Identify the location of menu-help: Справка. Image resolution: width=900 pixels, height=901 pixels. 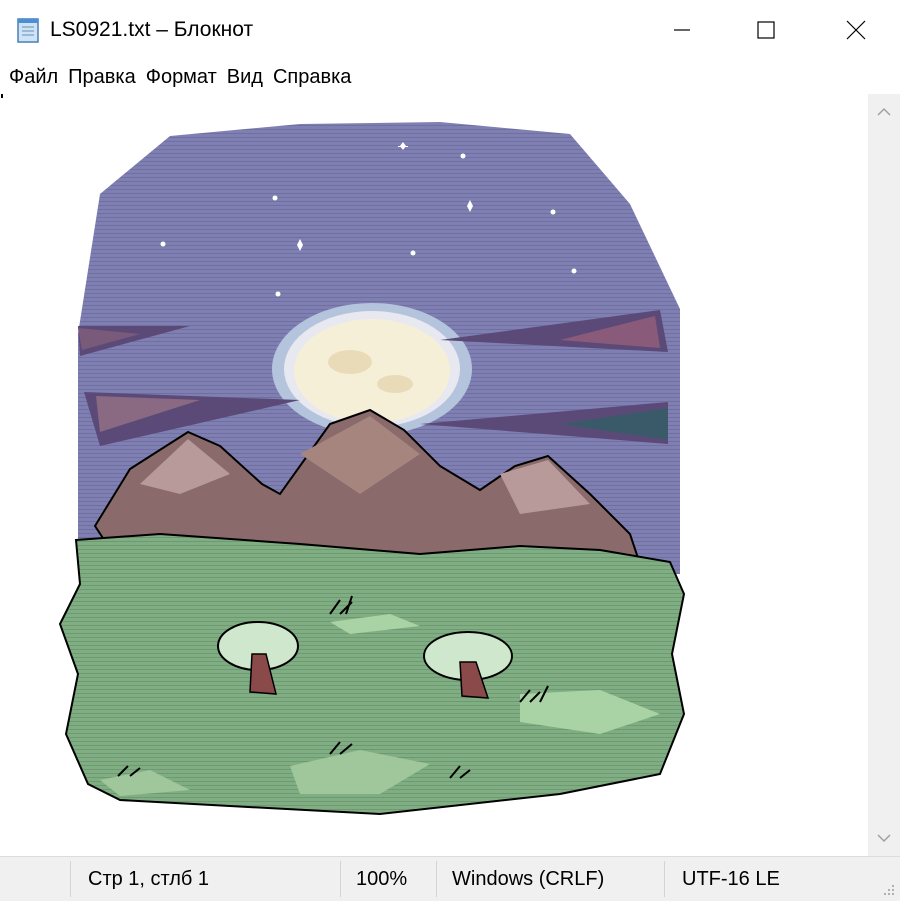
(312, 77).